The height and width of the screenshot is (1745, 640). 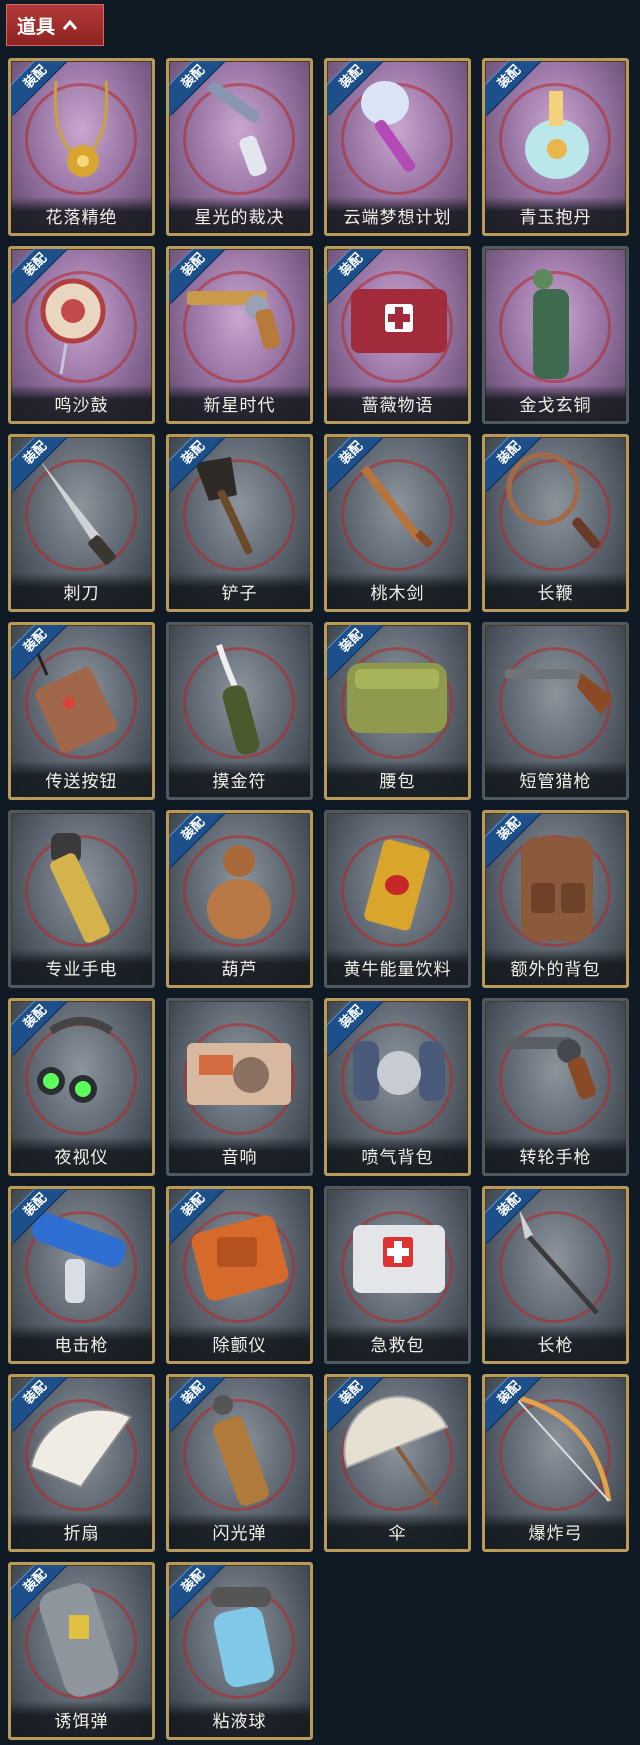 I want to click on item-card: 摸金符, so click(x=239, y=711).